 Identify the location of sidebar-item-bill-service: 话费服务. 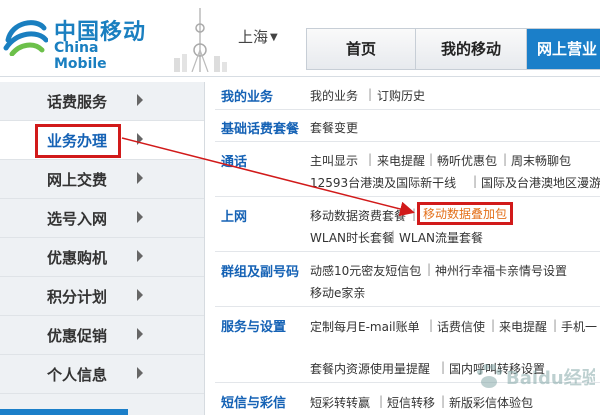
(102, 101).